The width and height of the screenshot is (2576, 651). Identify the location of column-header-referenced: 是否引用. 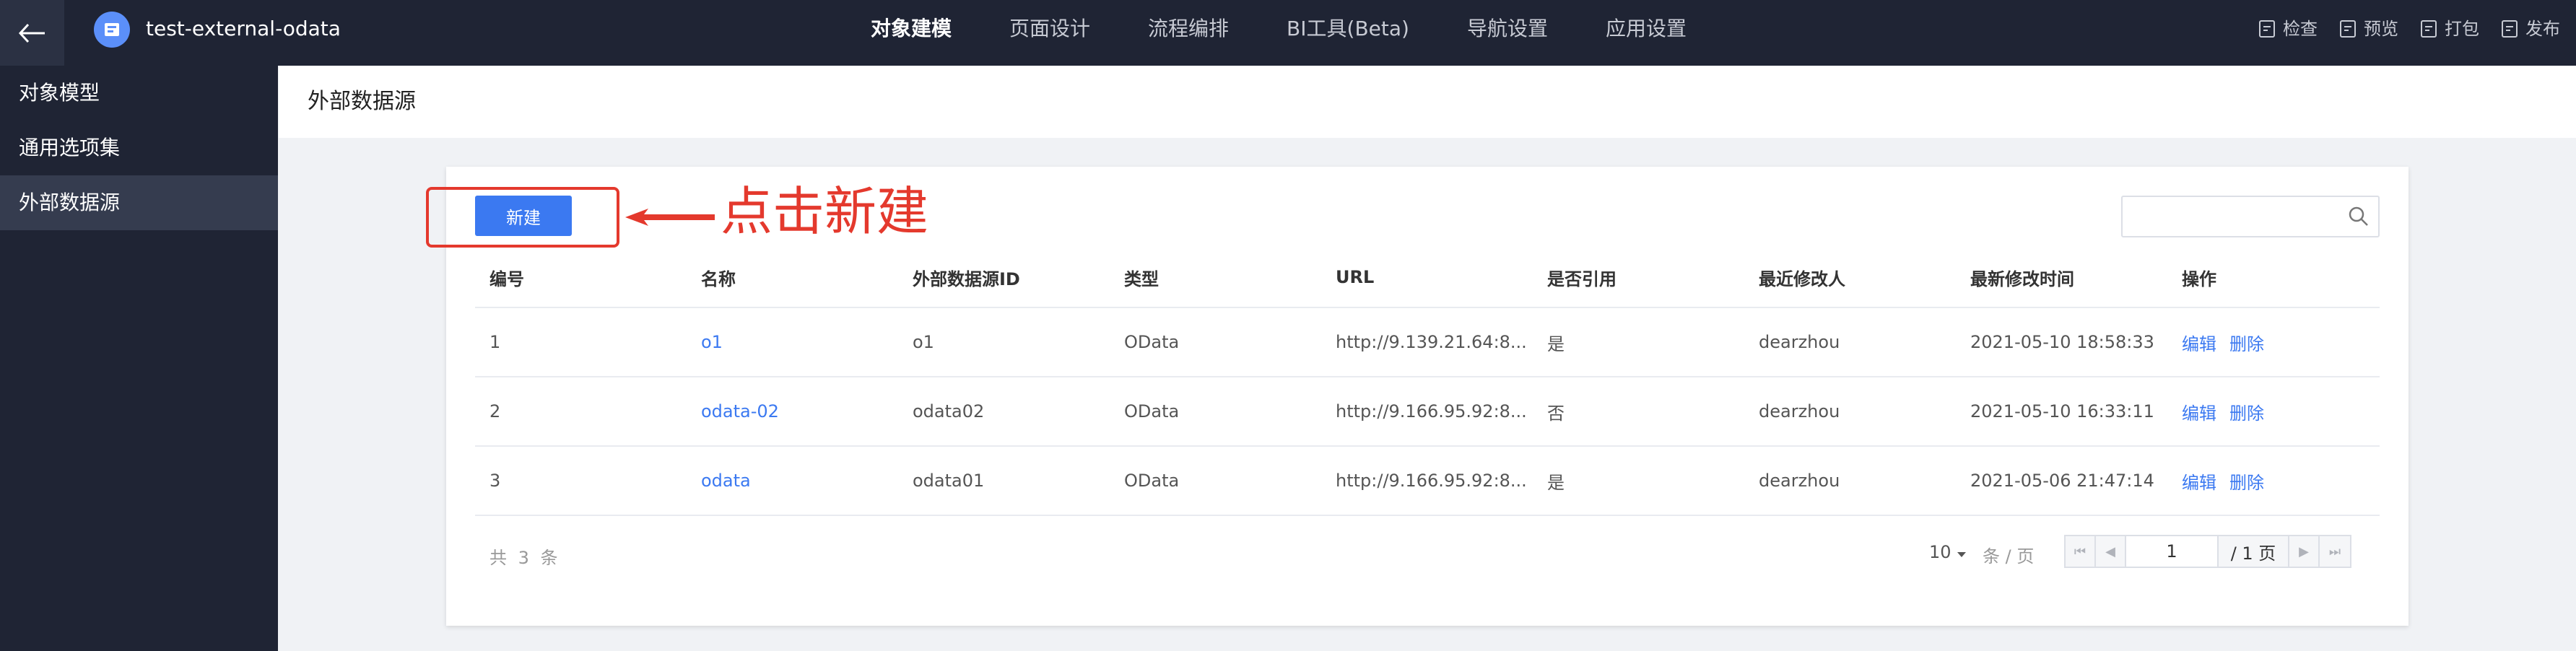
(1582, 278).